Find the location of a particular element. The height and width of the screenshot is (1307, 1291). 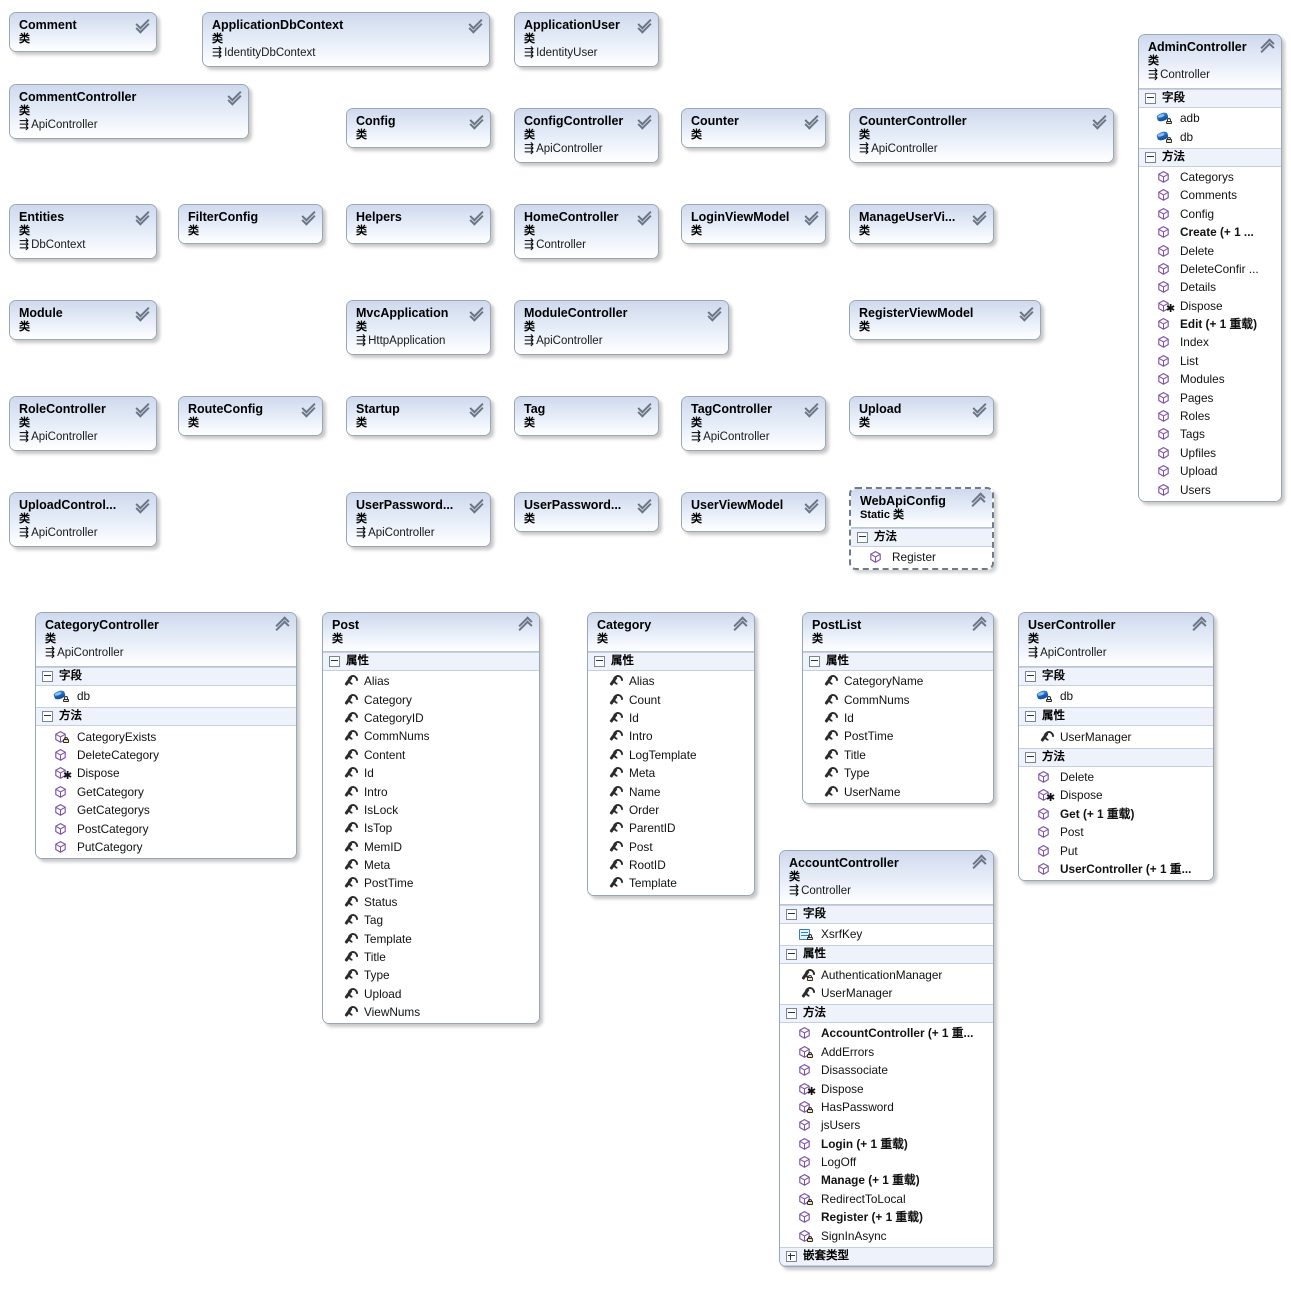

class-header-rolecontroller: RoleController 类 ⇶ ApiController is located at coordinates (83, 423).